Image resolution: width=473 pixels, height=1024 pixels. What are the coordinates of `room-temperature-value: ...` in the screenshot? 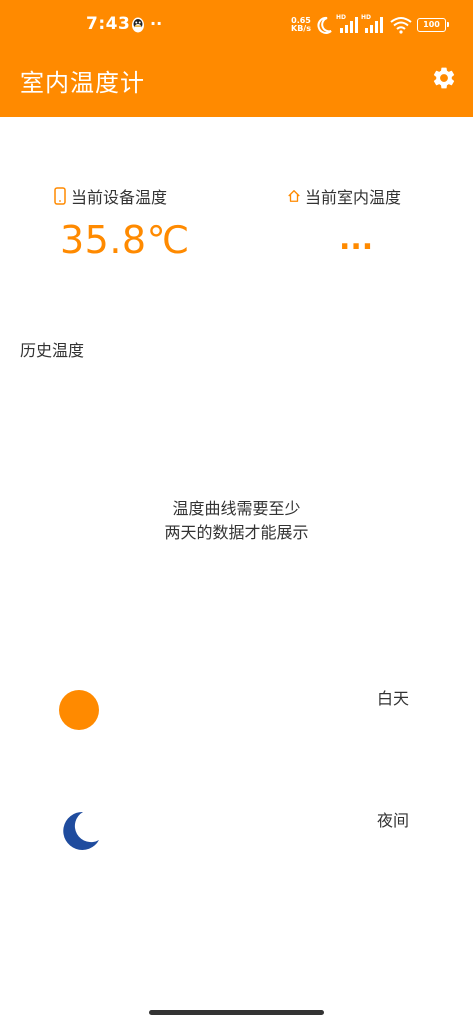 It's located at (356, 239).